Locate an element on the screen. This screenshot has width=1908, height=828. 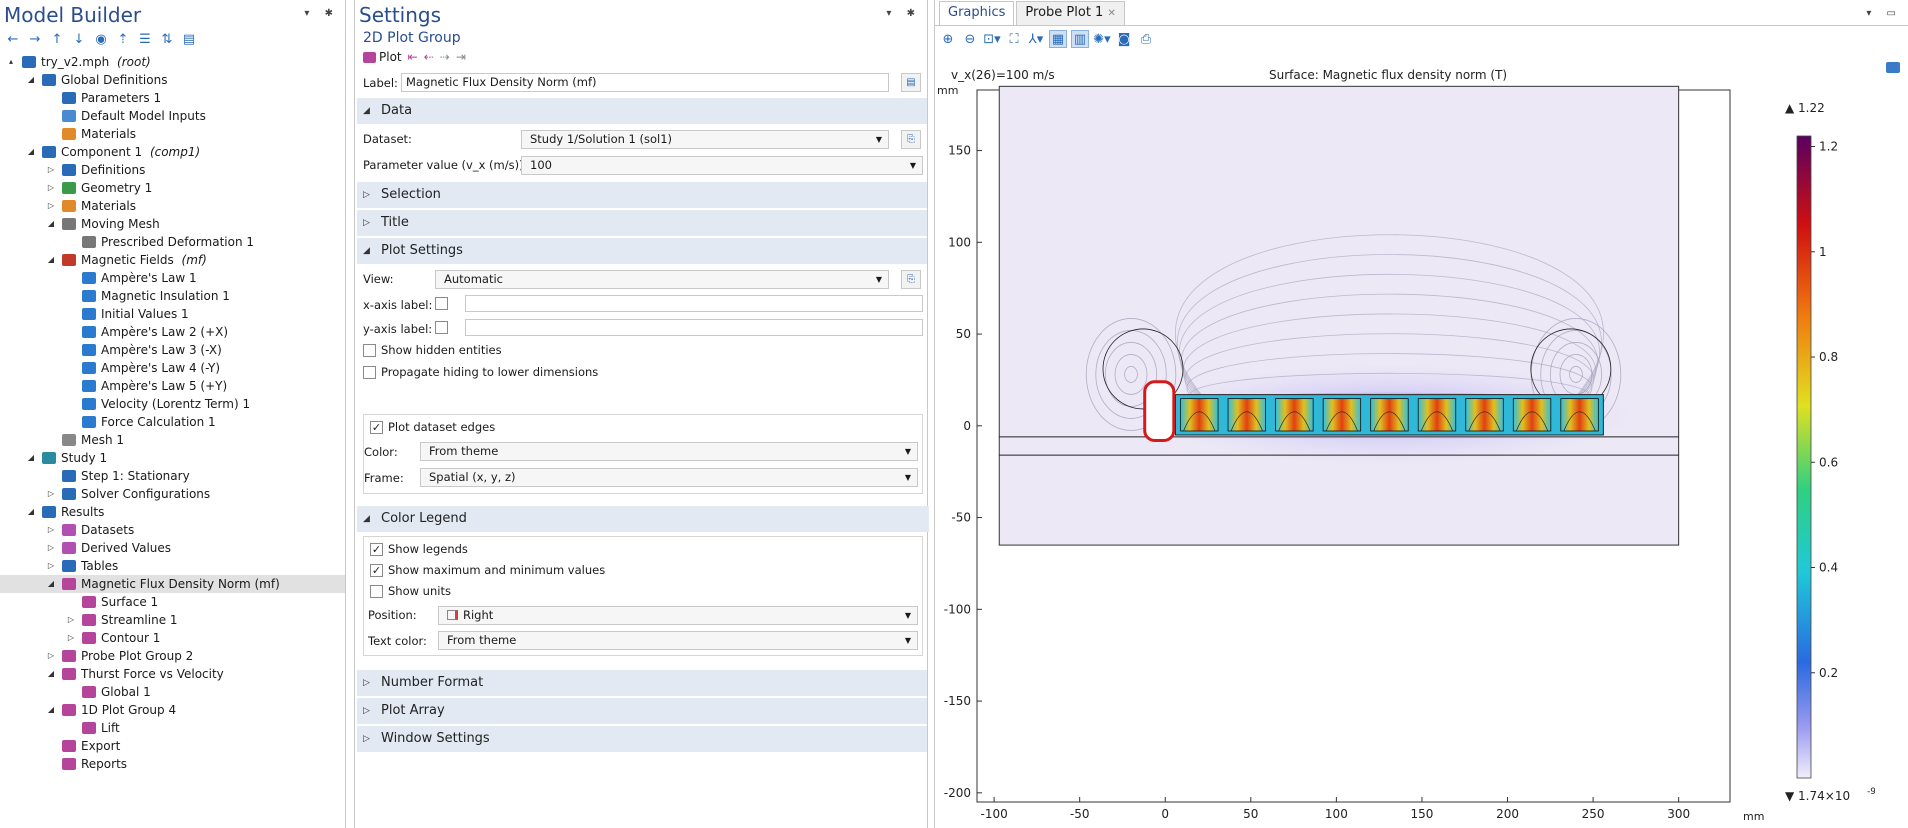
tree-item: Ampère's Law 1 is located at coordinates (172, 278).